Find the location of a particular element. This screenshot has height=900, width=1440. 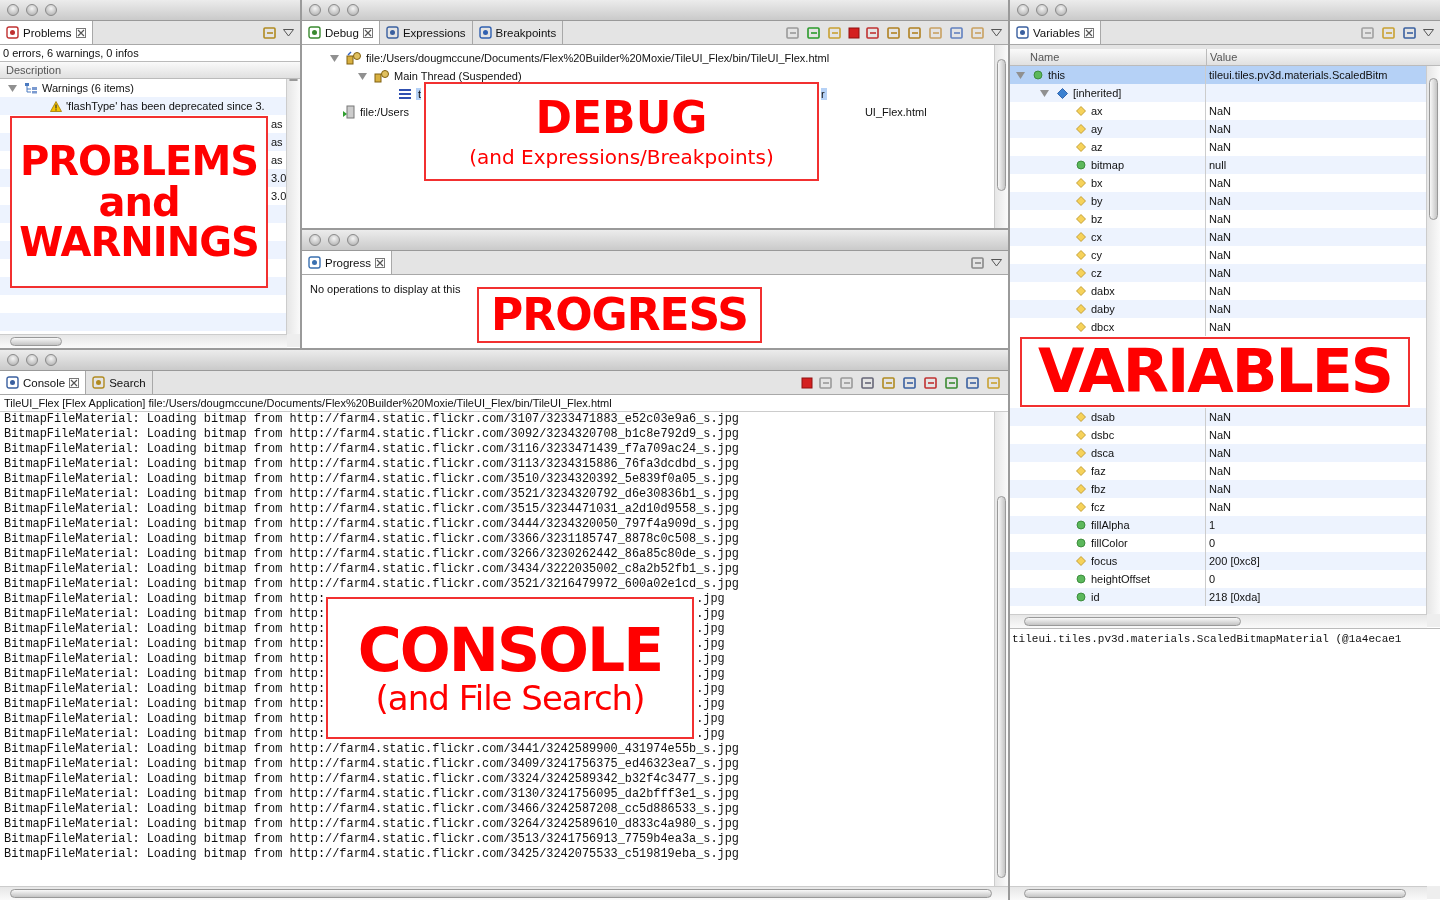

column-header: Value is located at coordinates (1323, 57).